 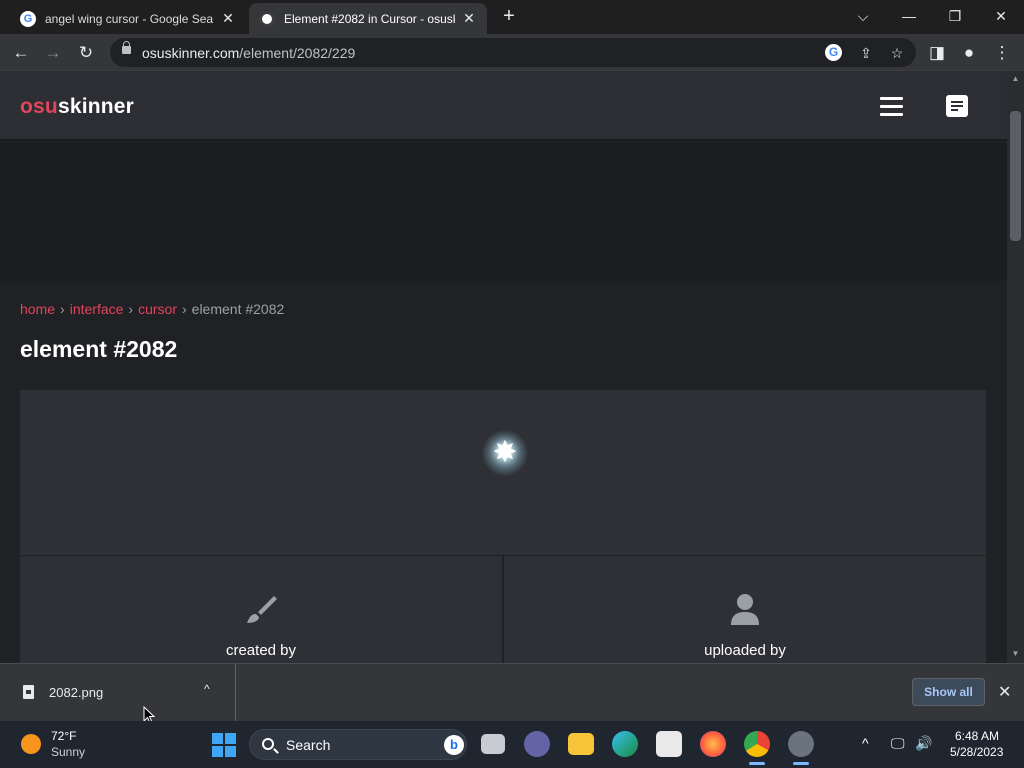 What do you see at coordinates (454, 745) in the screenshot?
I see `bing-icon: b` at bounding box center [454, 745].